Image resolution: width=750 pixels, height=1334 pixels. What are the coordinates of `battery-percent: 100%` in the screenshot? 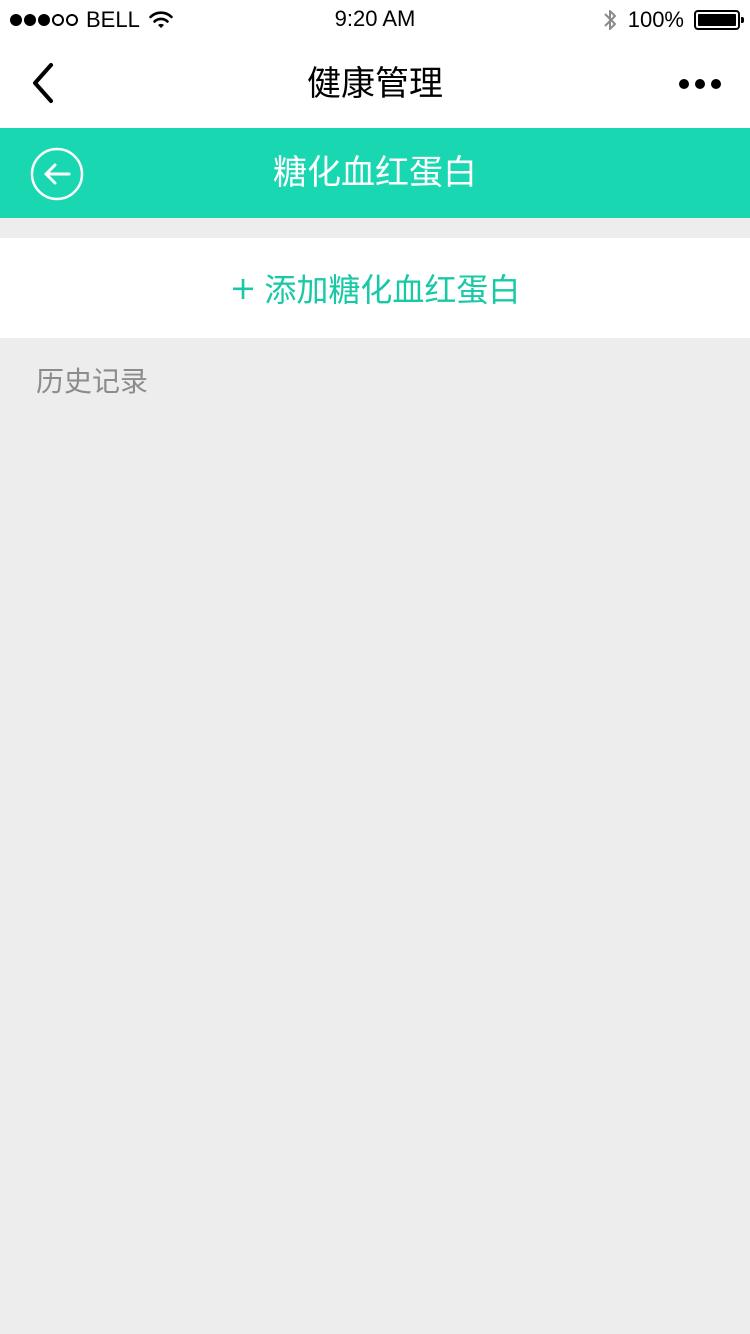 It's located at (655, 19).